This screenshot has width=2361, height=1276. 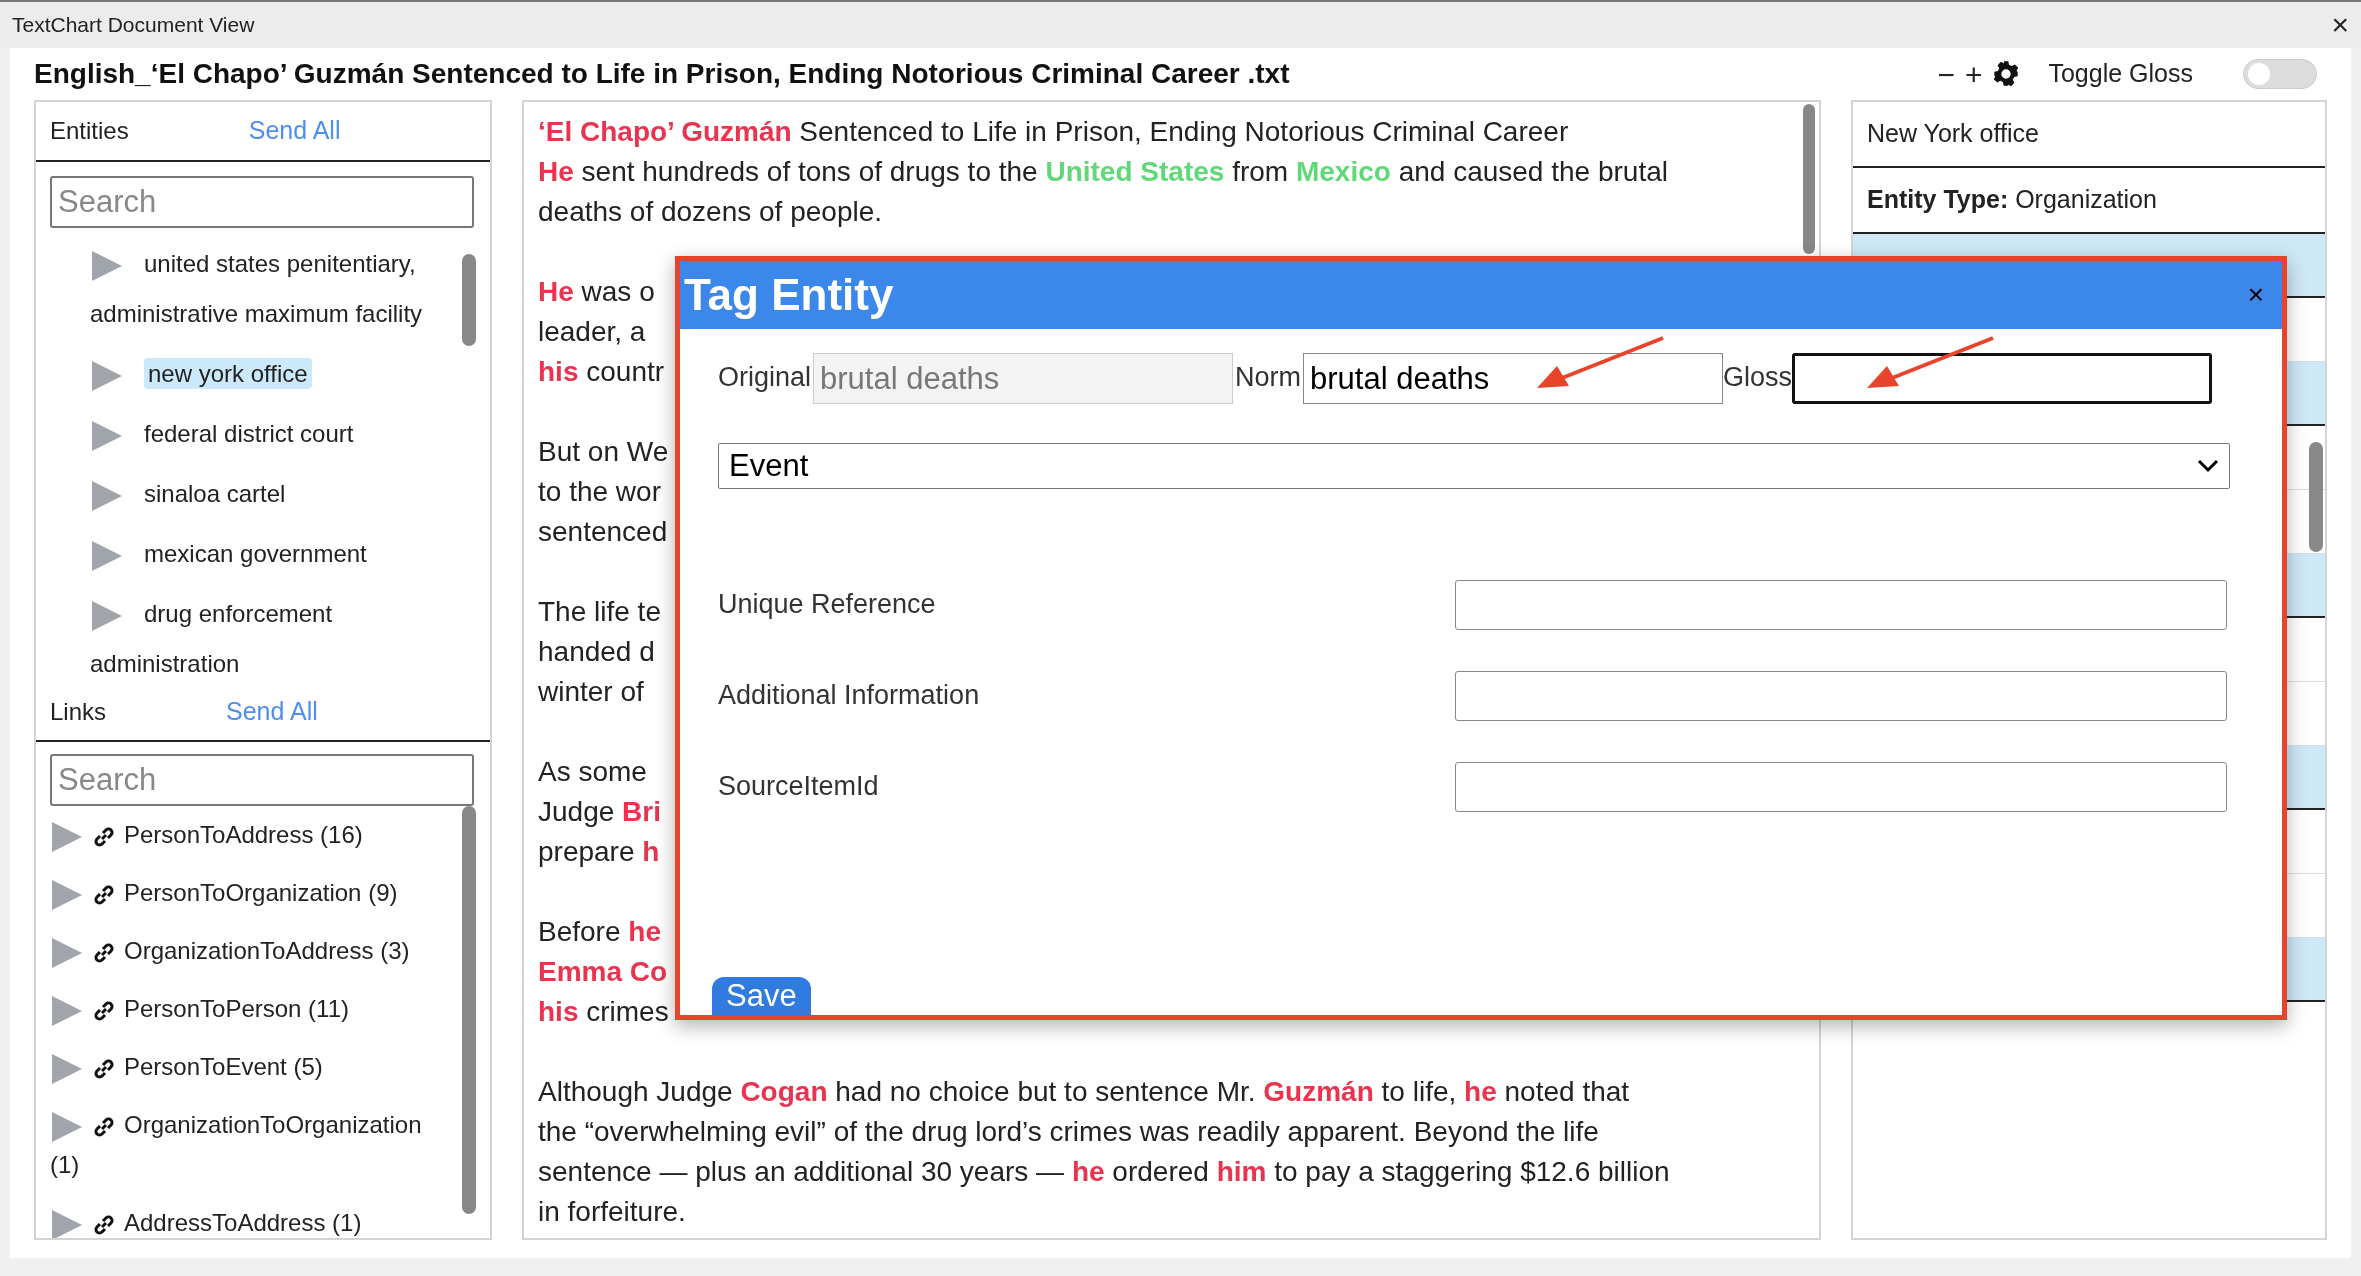 I want to click on window-title: TextChart Document View, so click(x=133, y=25).